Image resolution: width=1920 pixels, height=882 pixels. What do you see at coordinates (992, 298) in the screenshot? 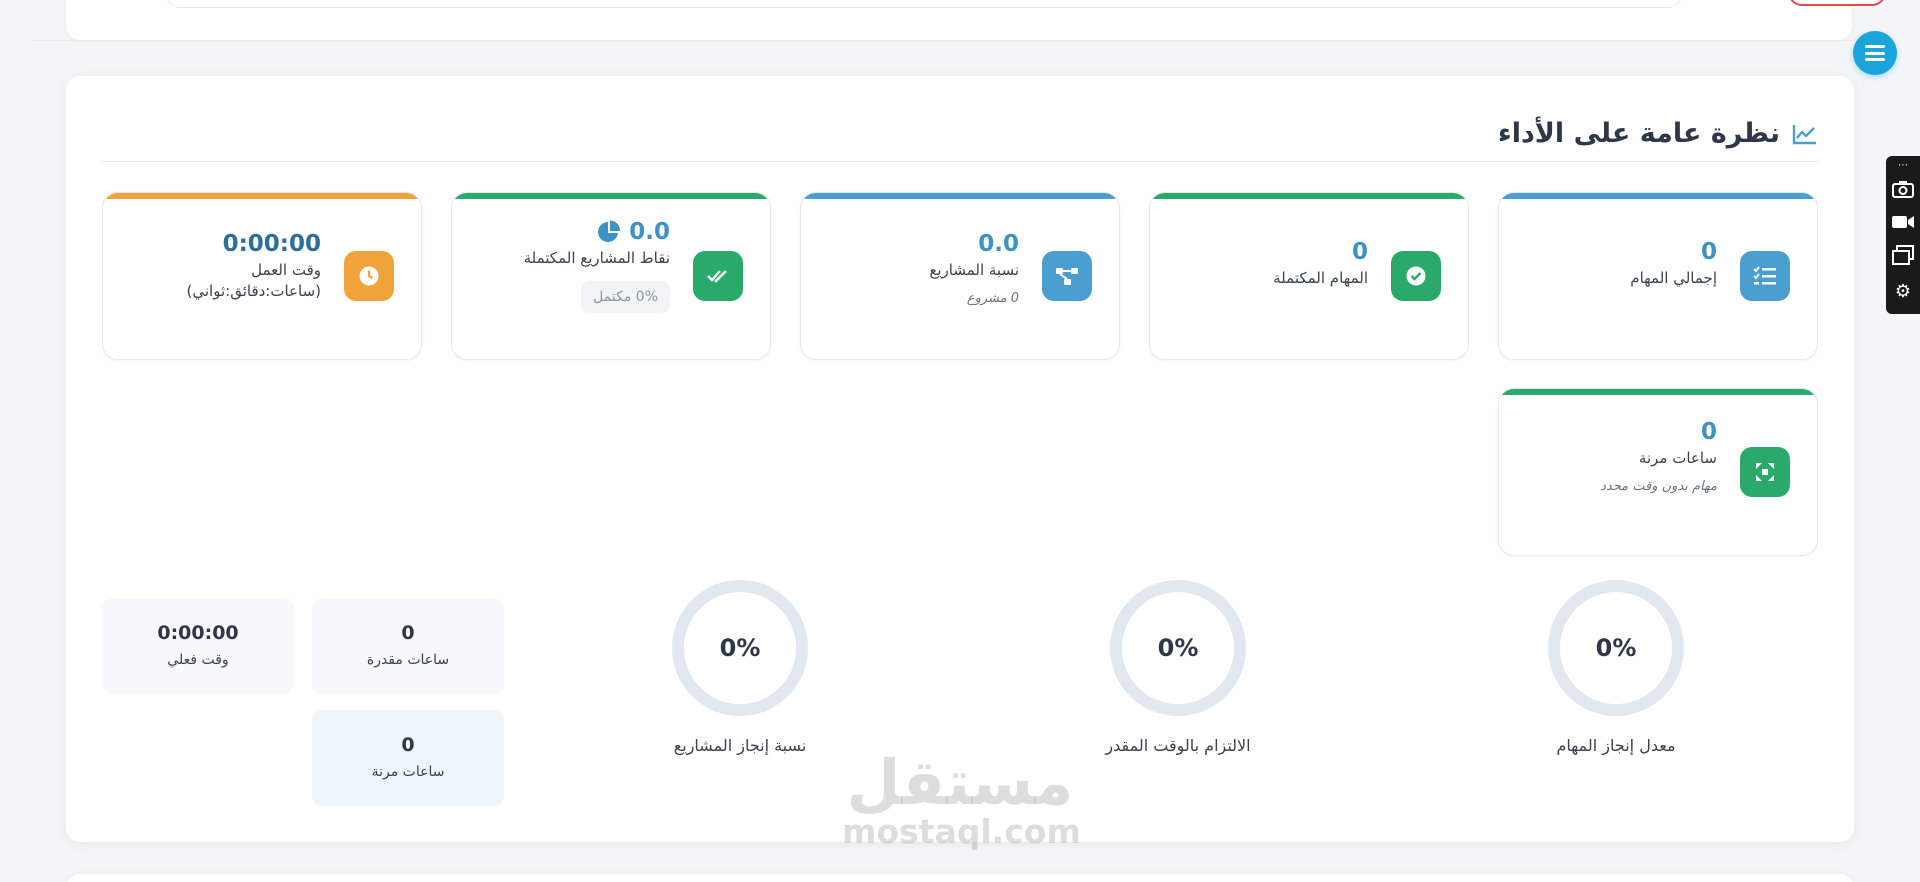
I see `stat-note: 0 مشروع` at bounding box center [992, 298].